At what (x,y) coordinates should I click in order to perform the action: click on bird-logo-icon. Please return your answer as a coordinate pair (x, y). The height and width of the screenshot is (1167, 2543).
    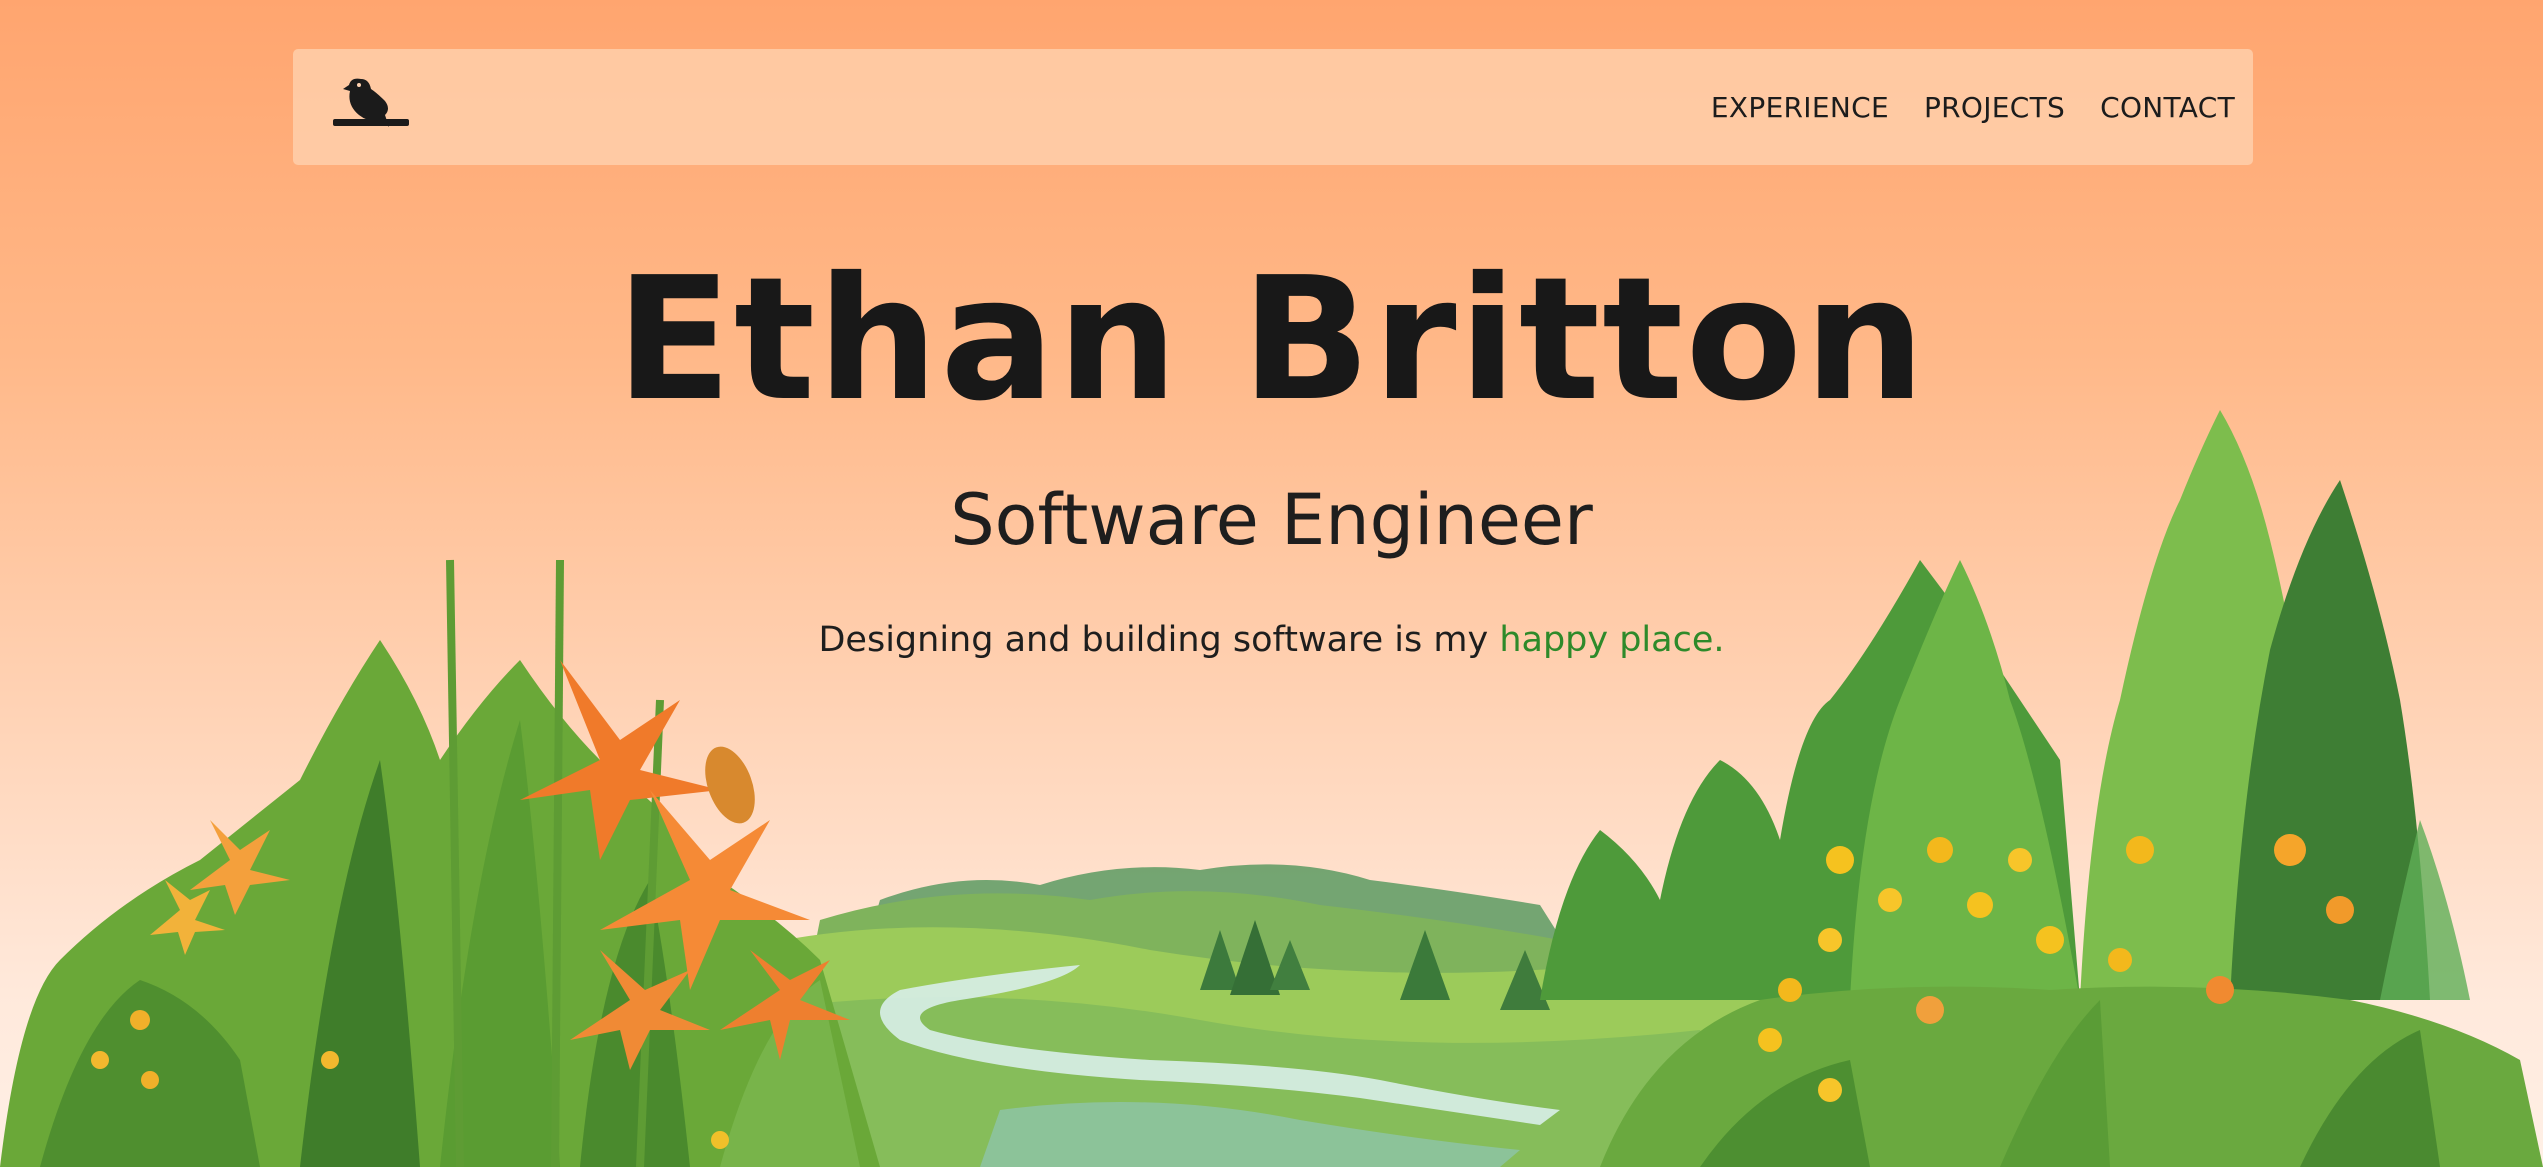
    Looking at the image, I should click on (371, 105).